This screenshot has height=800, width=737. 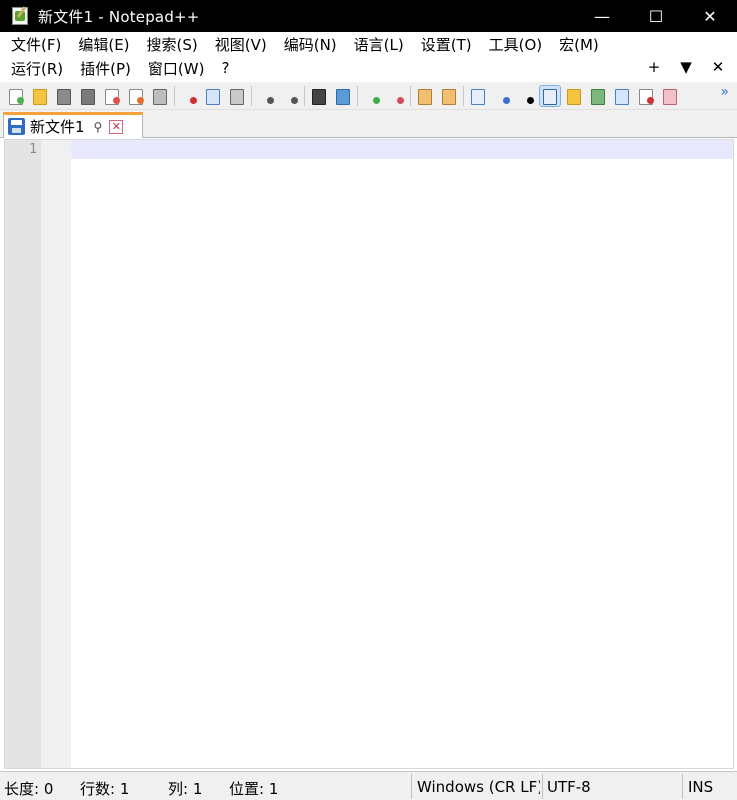 I want to click on window-controls: — ☐ ✕, so click(x=656, y=16).